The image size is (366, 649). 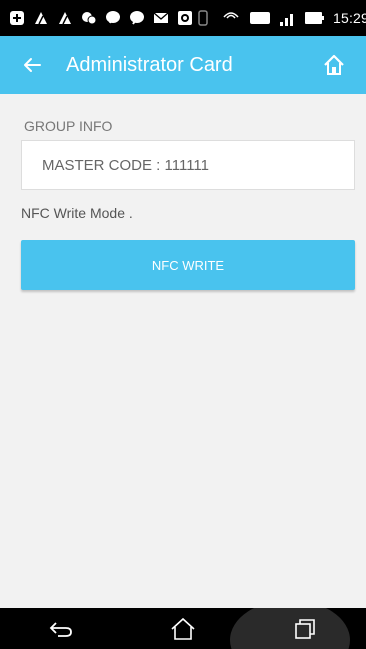 I want to click on network-4g-icon, so click(x=261, y=18).